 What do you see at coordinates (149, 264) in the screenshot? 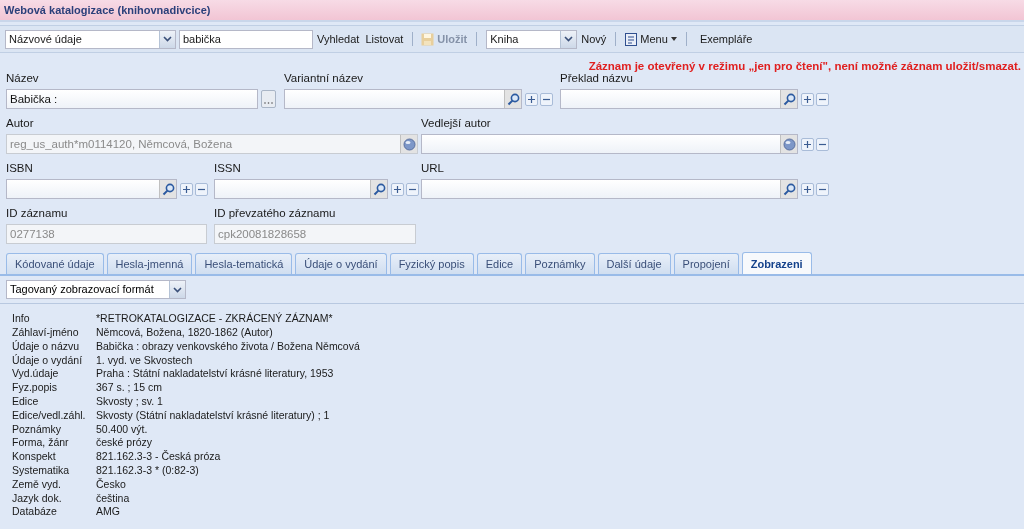
I see `tab: Hesla-jmenná` at bounding box center [149, 264].